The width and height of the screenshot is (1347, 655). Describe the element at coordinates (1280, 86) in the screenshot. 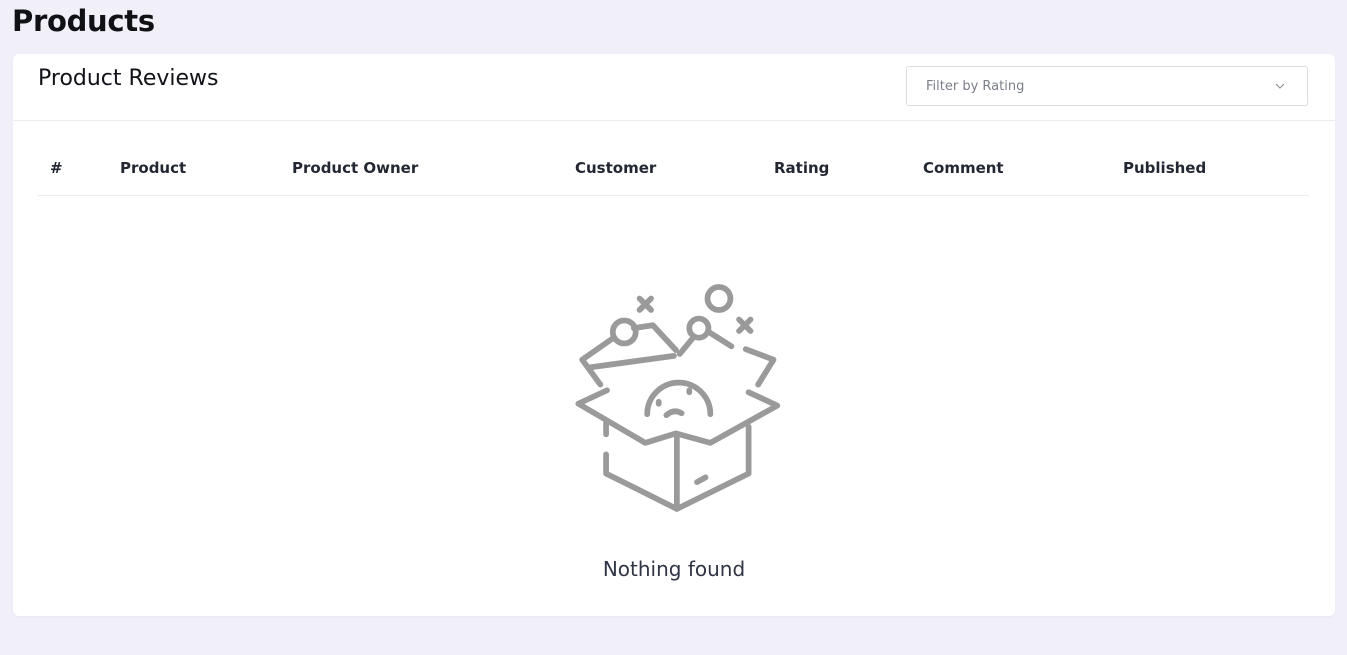

I see `chevron-down-icon` at that location.